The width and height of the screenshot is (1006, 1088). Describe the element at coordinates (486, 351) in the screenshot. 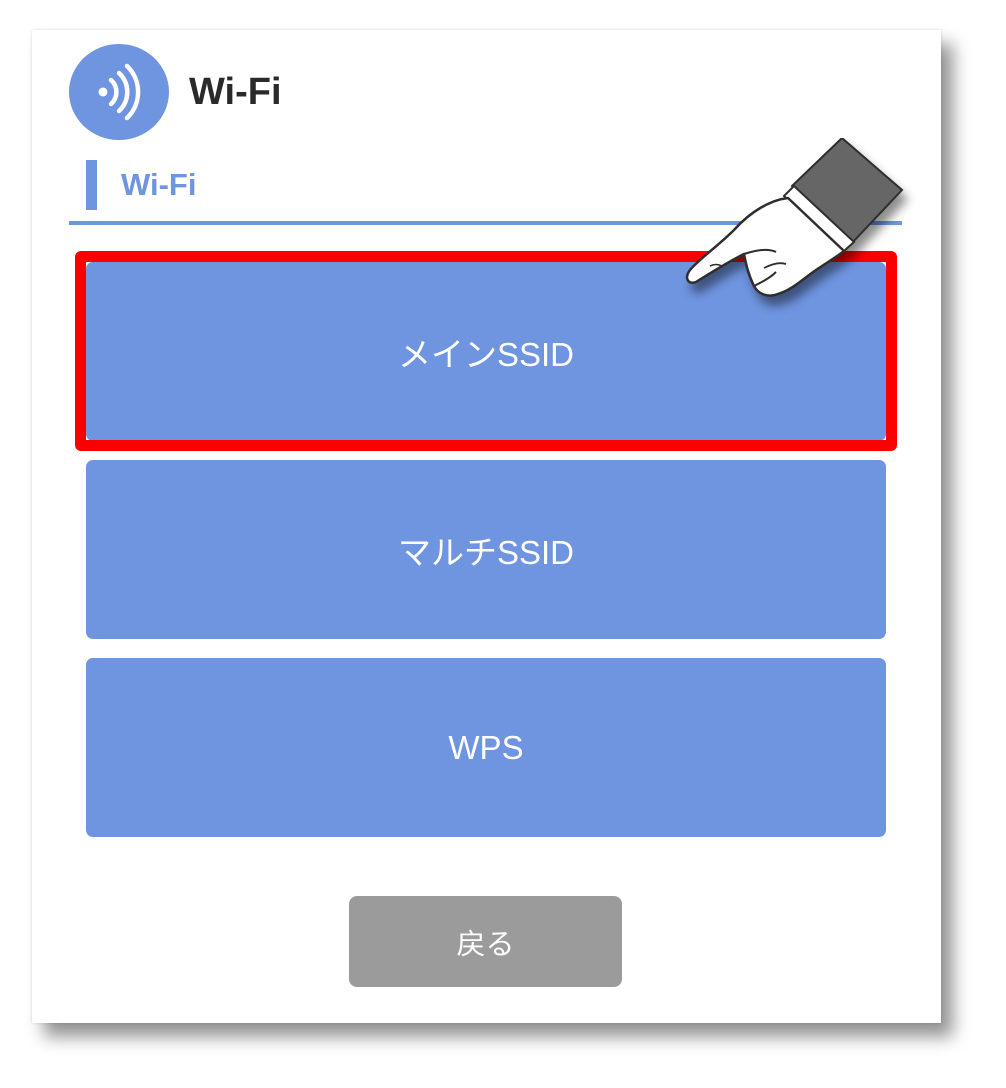

I see `main-ssid-button: メインSSID` at that location.